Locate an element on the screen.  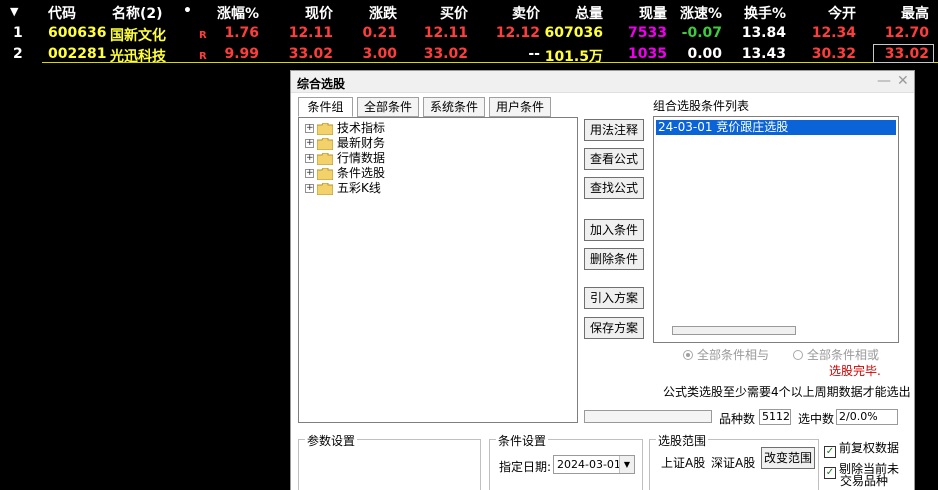
high: 12.70 is located at coordinates (906, 33).